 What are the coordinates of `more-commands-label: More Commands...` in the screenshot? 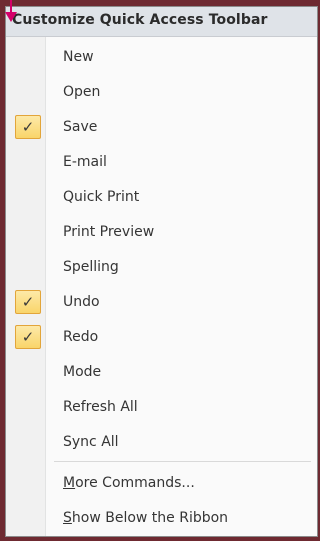 It's located at (129, 483).